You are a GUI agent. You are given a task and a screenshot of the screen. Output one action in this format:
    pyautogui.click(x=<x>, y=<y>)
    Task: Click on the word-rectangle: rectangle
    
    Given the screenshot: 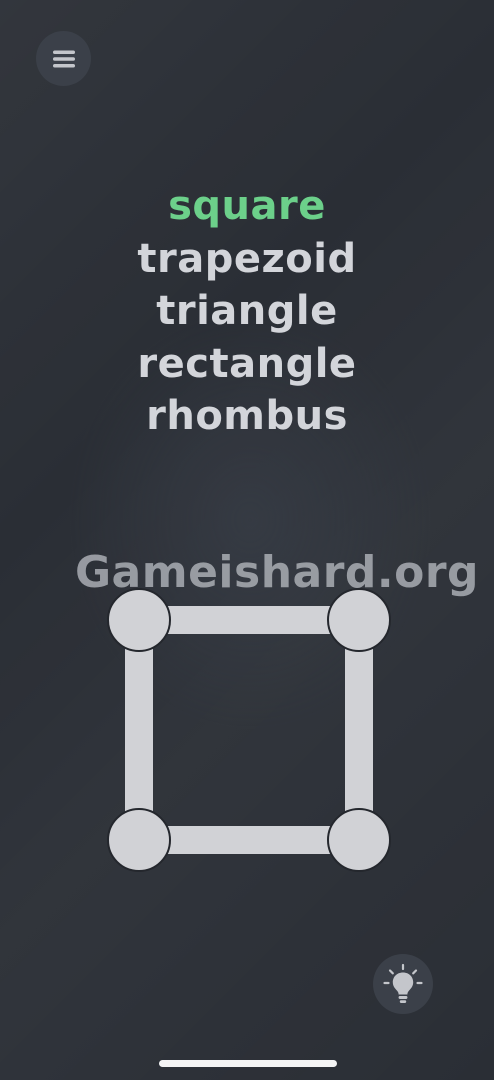 What is the action you would take?
    pyautogui.click(x=247, y=363)
    